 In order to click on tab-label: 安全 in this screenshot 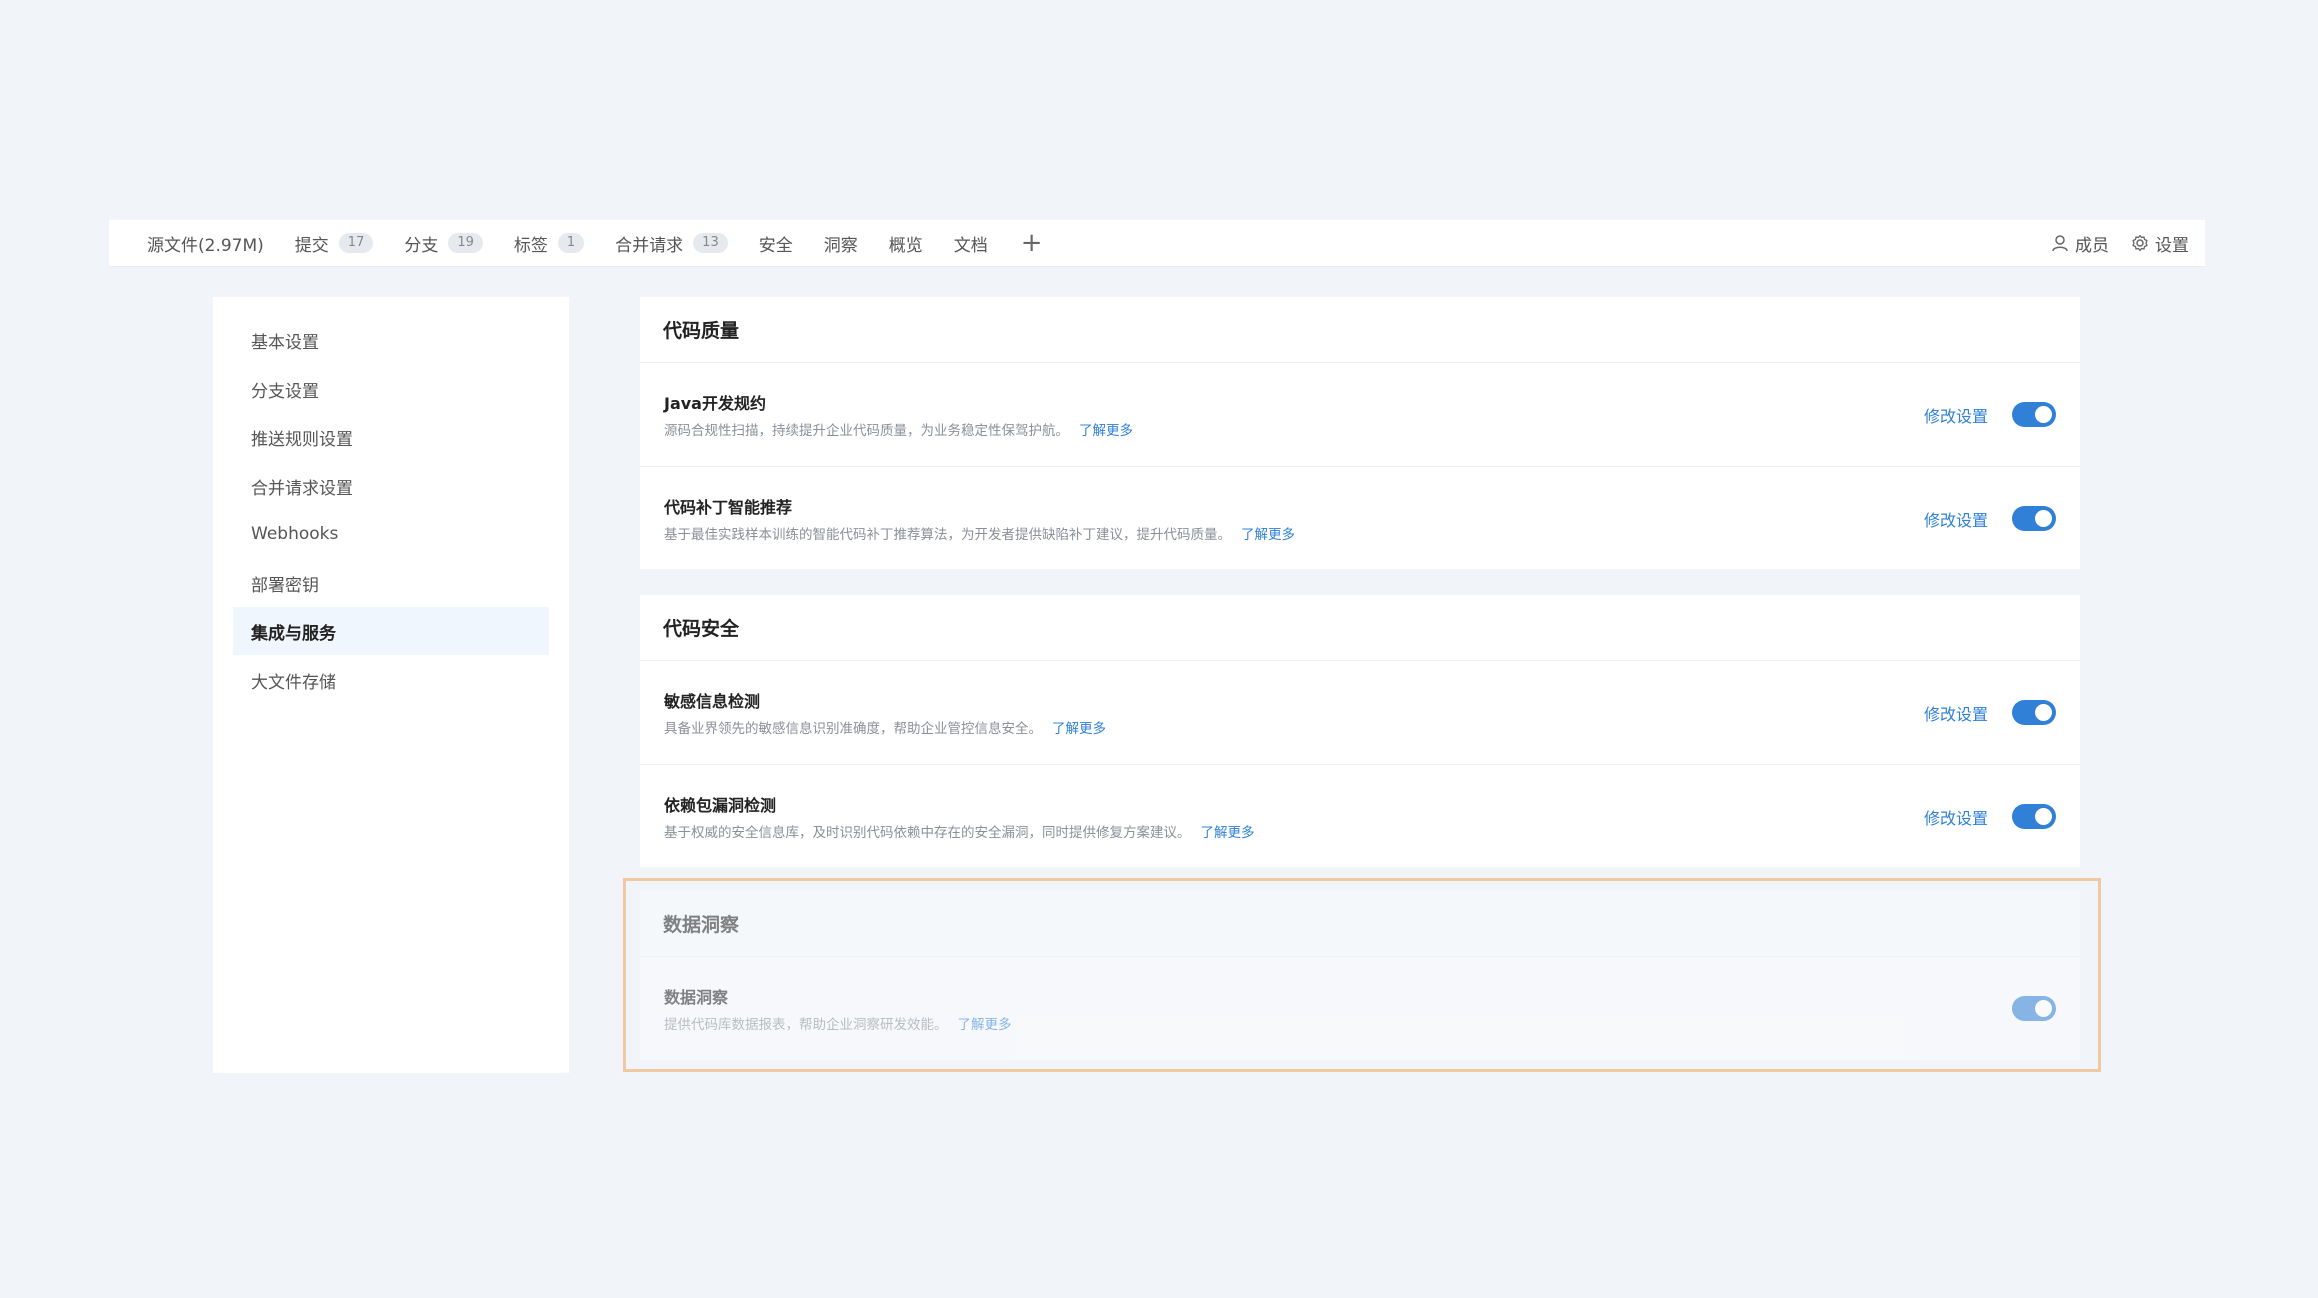, I will do `click(775, 245)`.